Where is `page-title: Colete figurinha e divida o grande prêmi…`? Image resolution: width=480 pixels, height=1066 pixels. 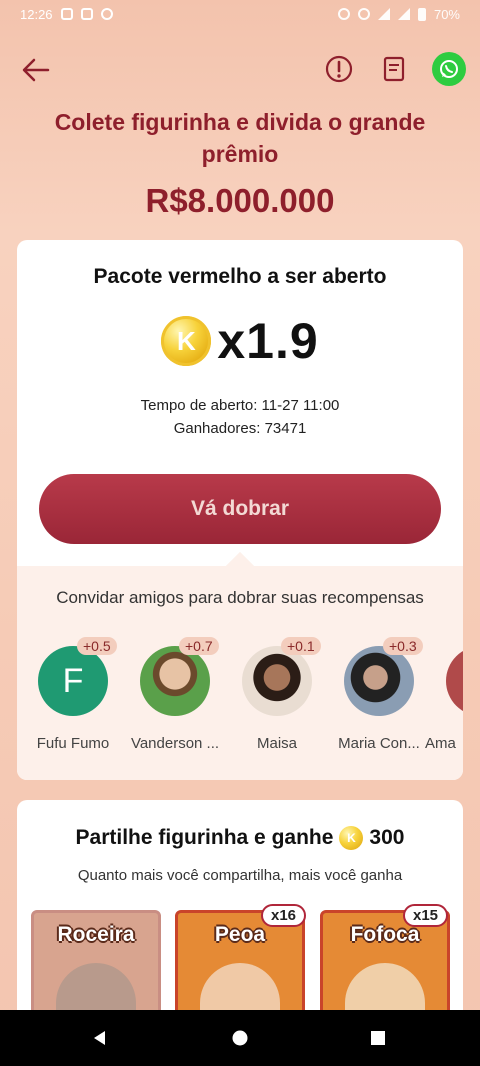
page-title: Colete figurinha e divida o grande prêmi… is located at coordinates (240, 138).